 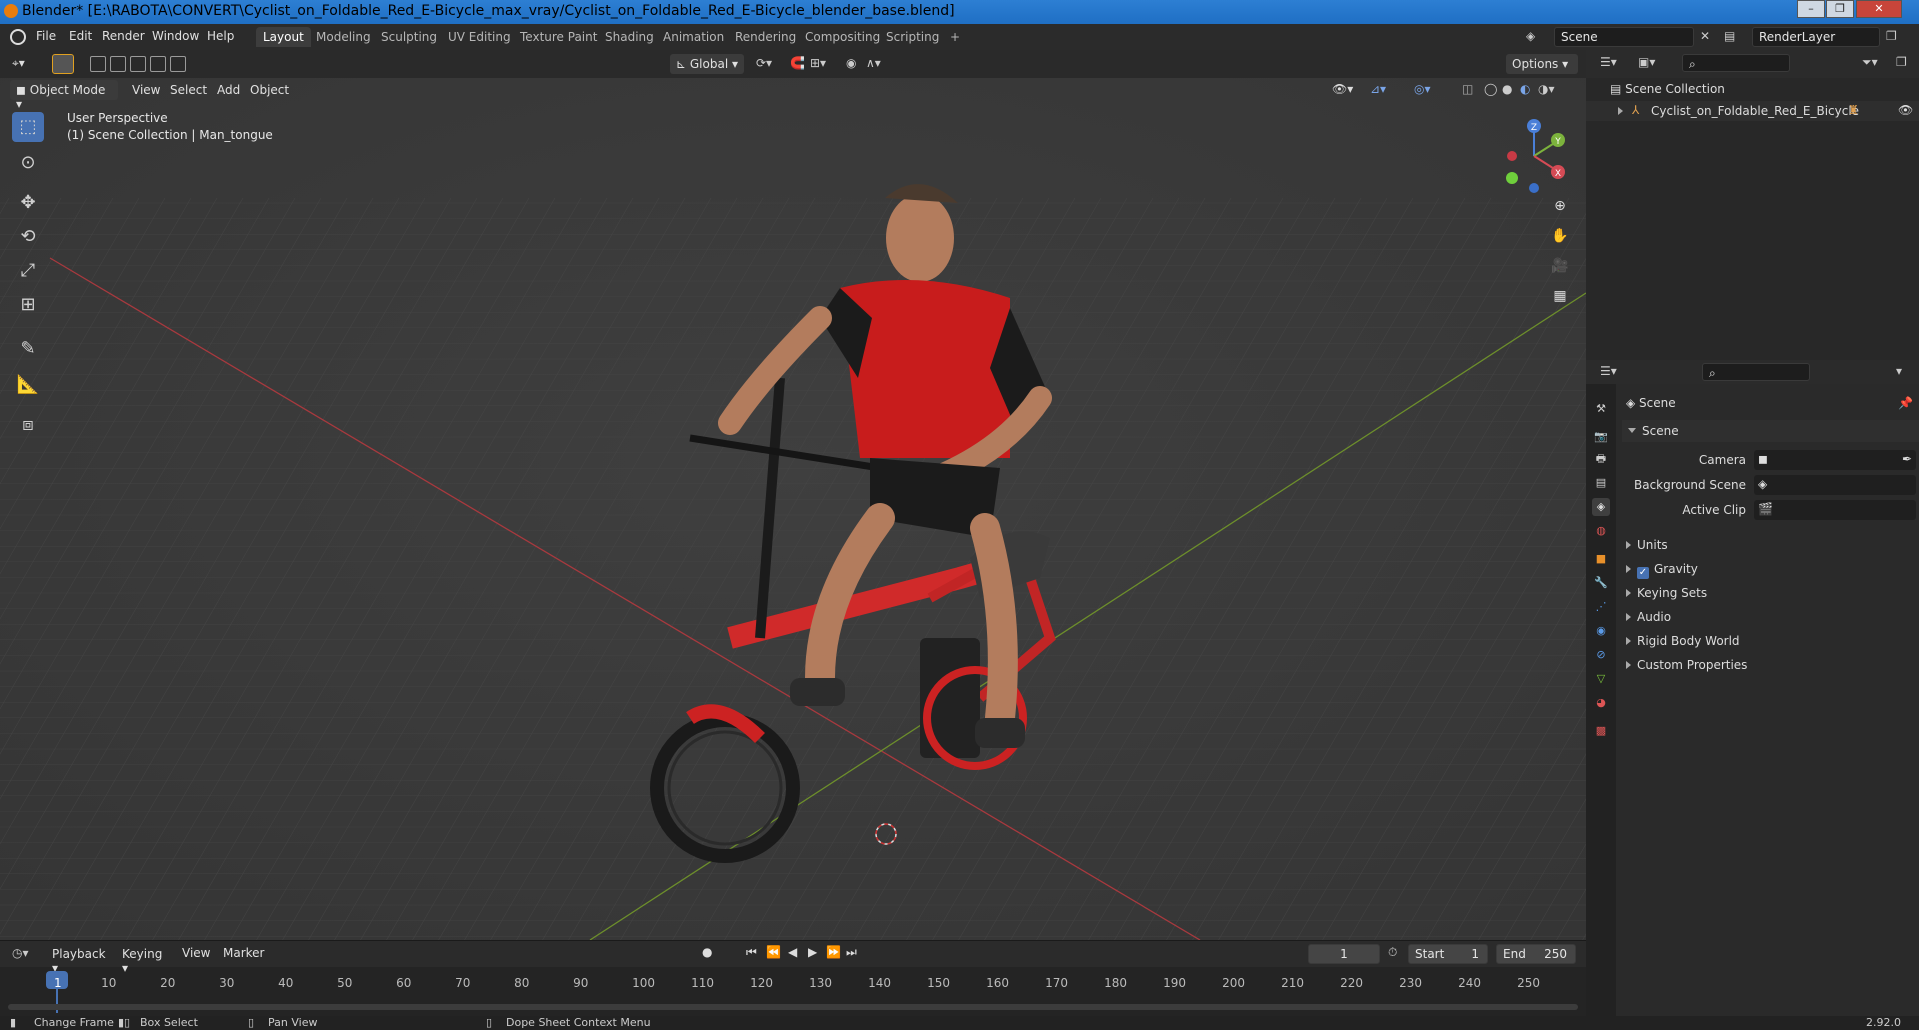 I want to click on texture-tab-icon: ▩, so click(x=1601, y=731).